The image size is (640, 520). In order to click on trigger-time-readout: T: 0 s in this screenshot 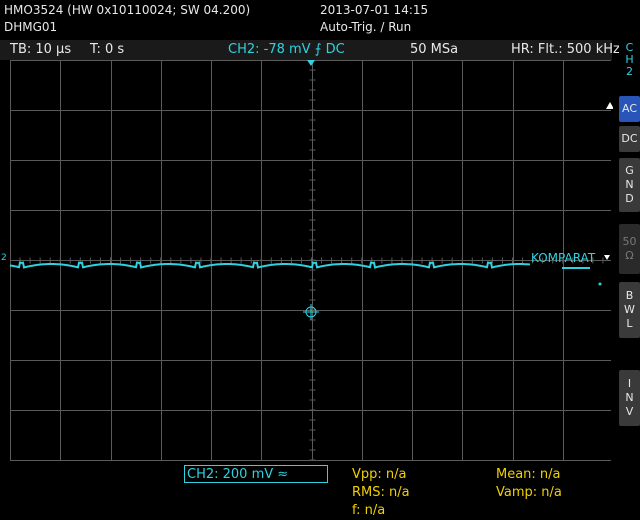, I will do `click(107, 49)`.